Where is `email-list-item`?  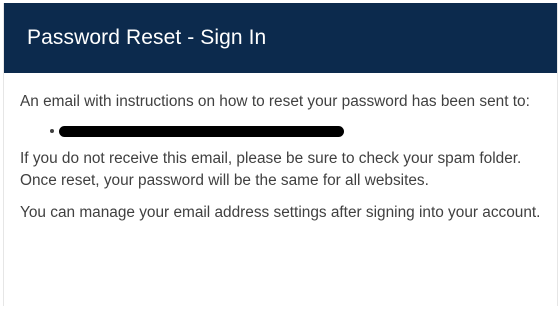 email-list-item is located at coordinates (295, 131).